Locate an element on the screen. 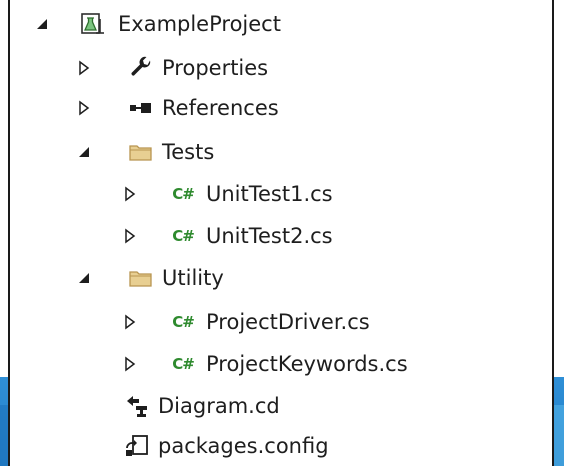  test-project-icon is located at coordinates (93, 24).